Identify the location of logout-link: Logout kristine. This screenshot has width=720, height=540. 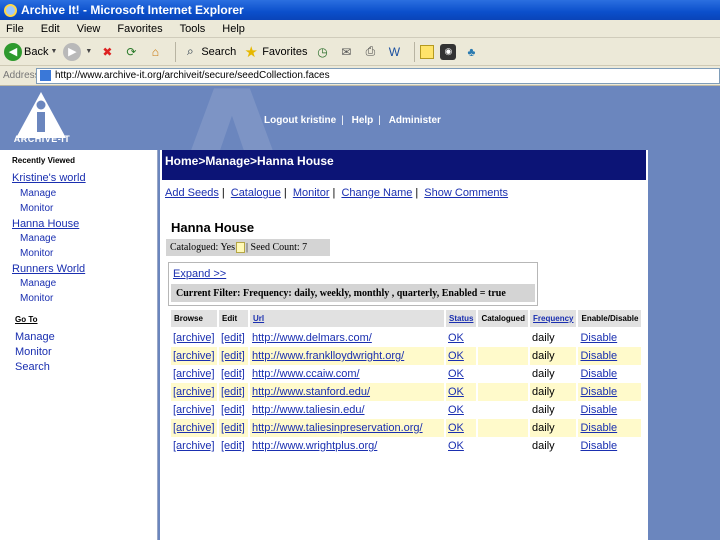
(300, 120).